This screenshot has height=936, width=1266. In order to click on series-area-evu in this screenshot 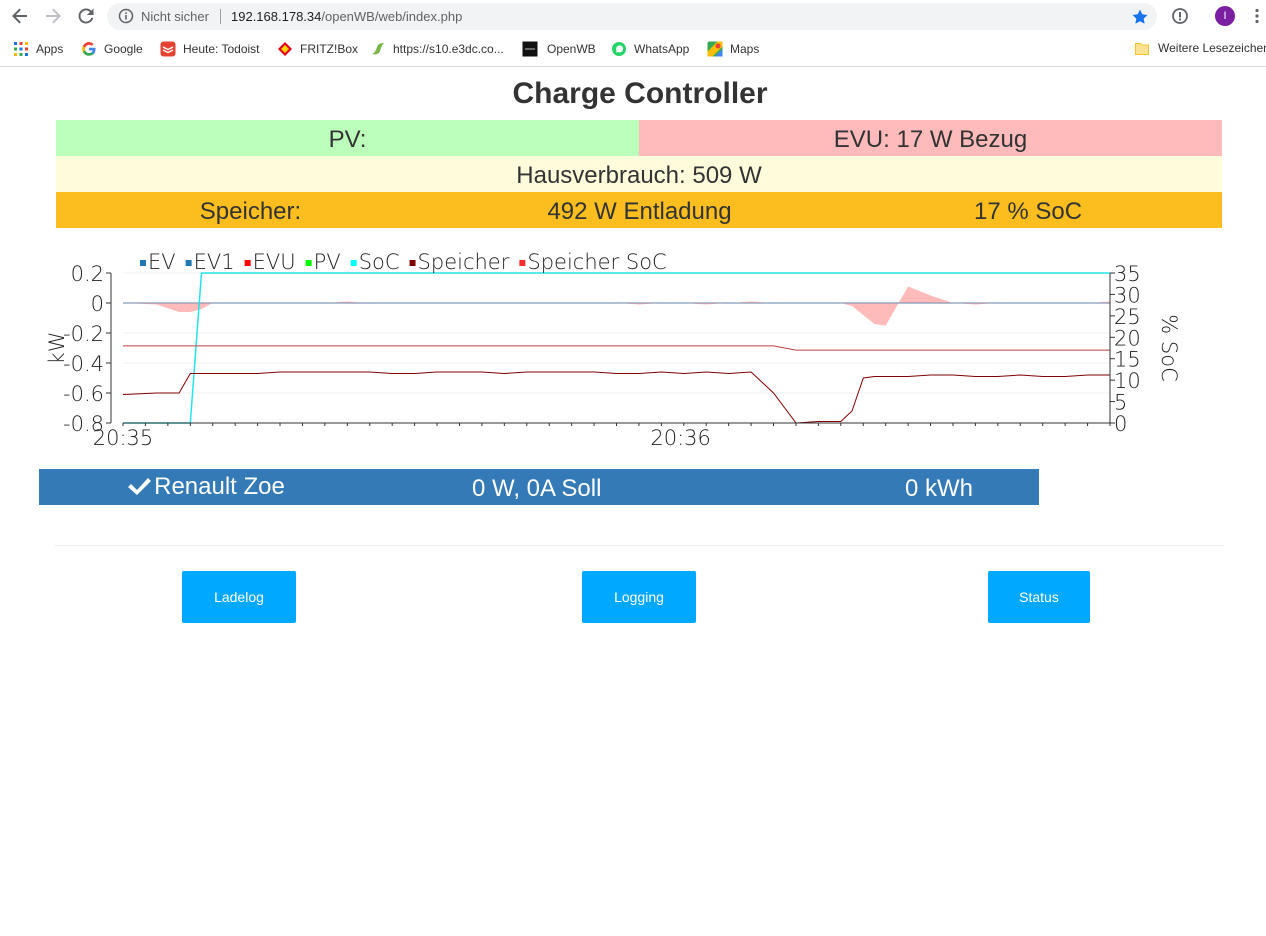, I will do `click(616, 306)`.